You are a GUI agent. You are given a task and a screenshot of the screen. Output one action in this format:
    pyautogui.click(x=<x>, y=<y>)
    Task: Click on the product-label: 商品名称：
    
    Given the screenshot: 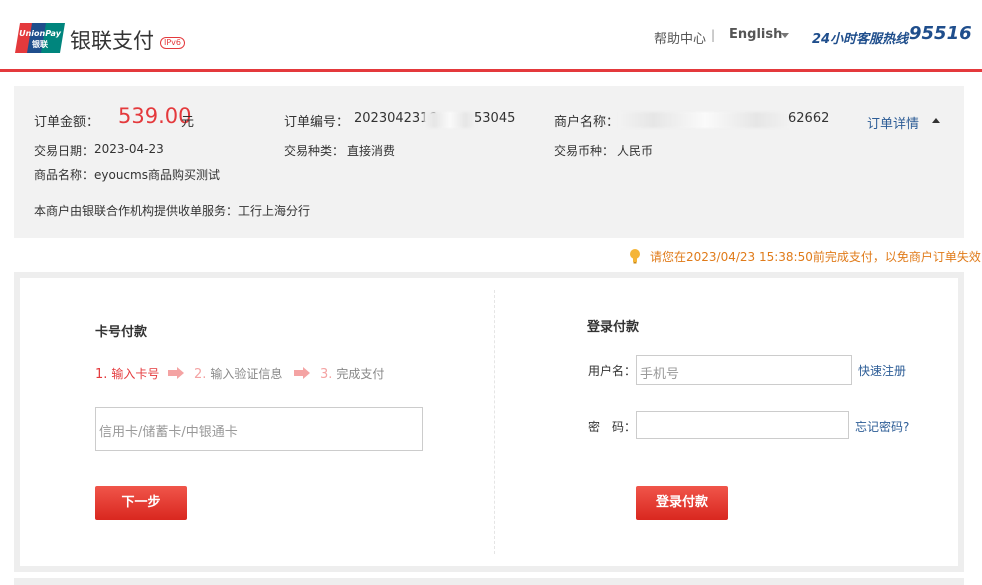 What is the action you would take?
    pyautogui.click(x=64, y=175)
    